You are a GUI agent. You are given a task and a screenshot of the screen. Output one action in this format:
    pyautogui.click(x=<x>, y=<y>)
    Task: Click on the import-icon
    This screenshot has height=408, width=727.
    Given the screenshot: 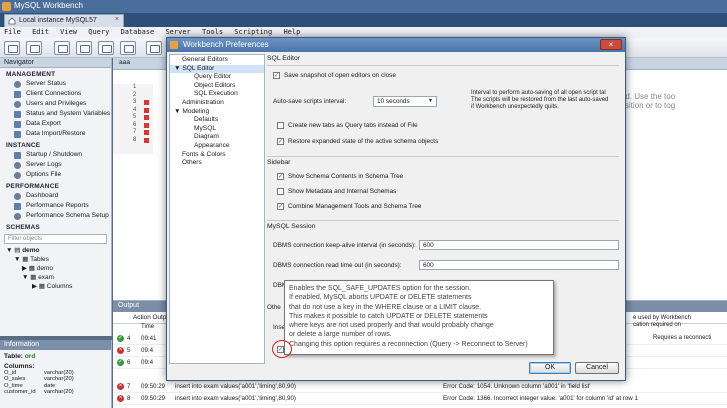 What is the action you would take?
    pyautogui.click(x=17, y=134)
    